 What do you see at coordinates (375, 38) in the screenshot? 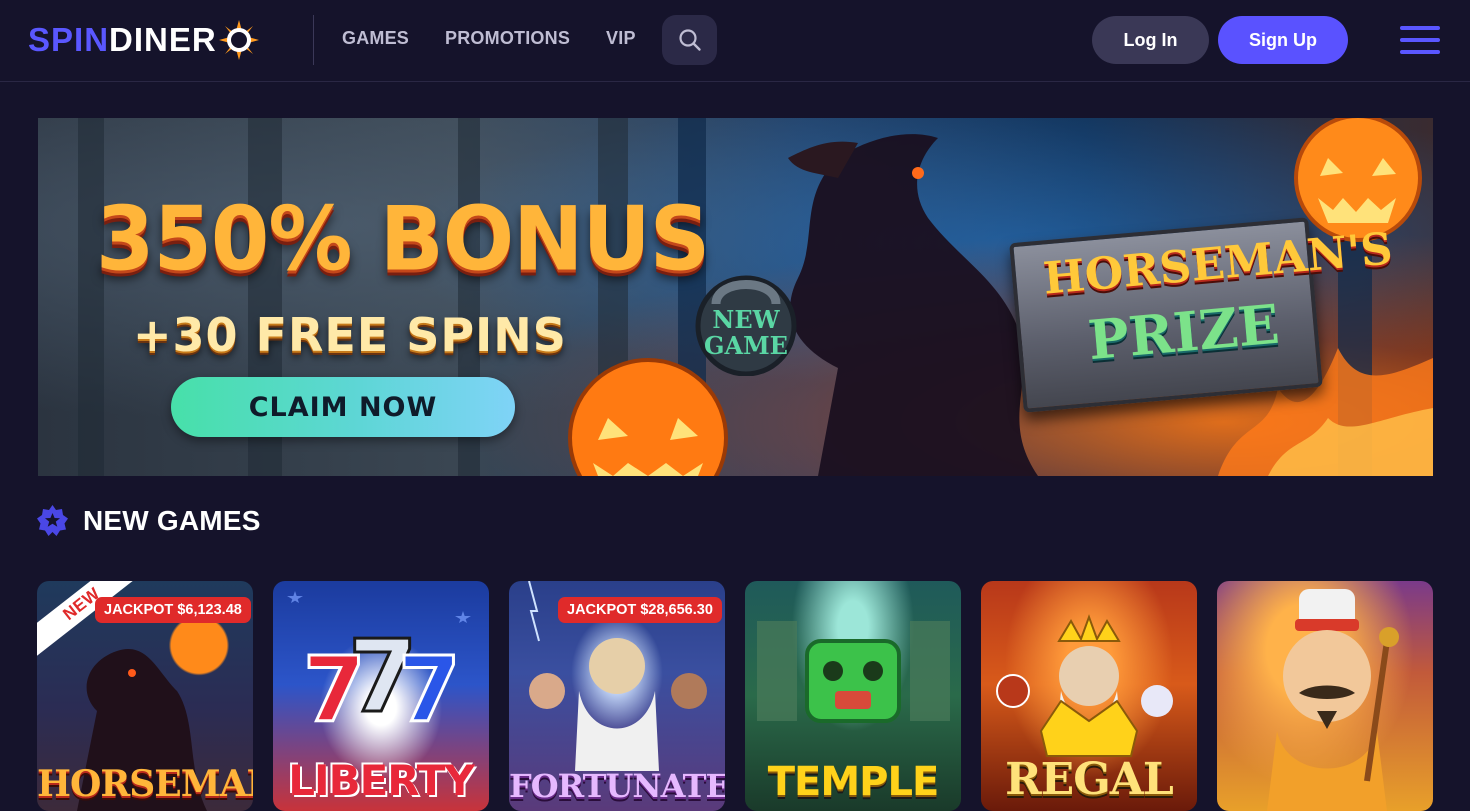
I see `nav-games: GAMES` at bounding box center [375, 38].